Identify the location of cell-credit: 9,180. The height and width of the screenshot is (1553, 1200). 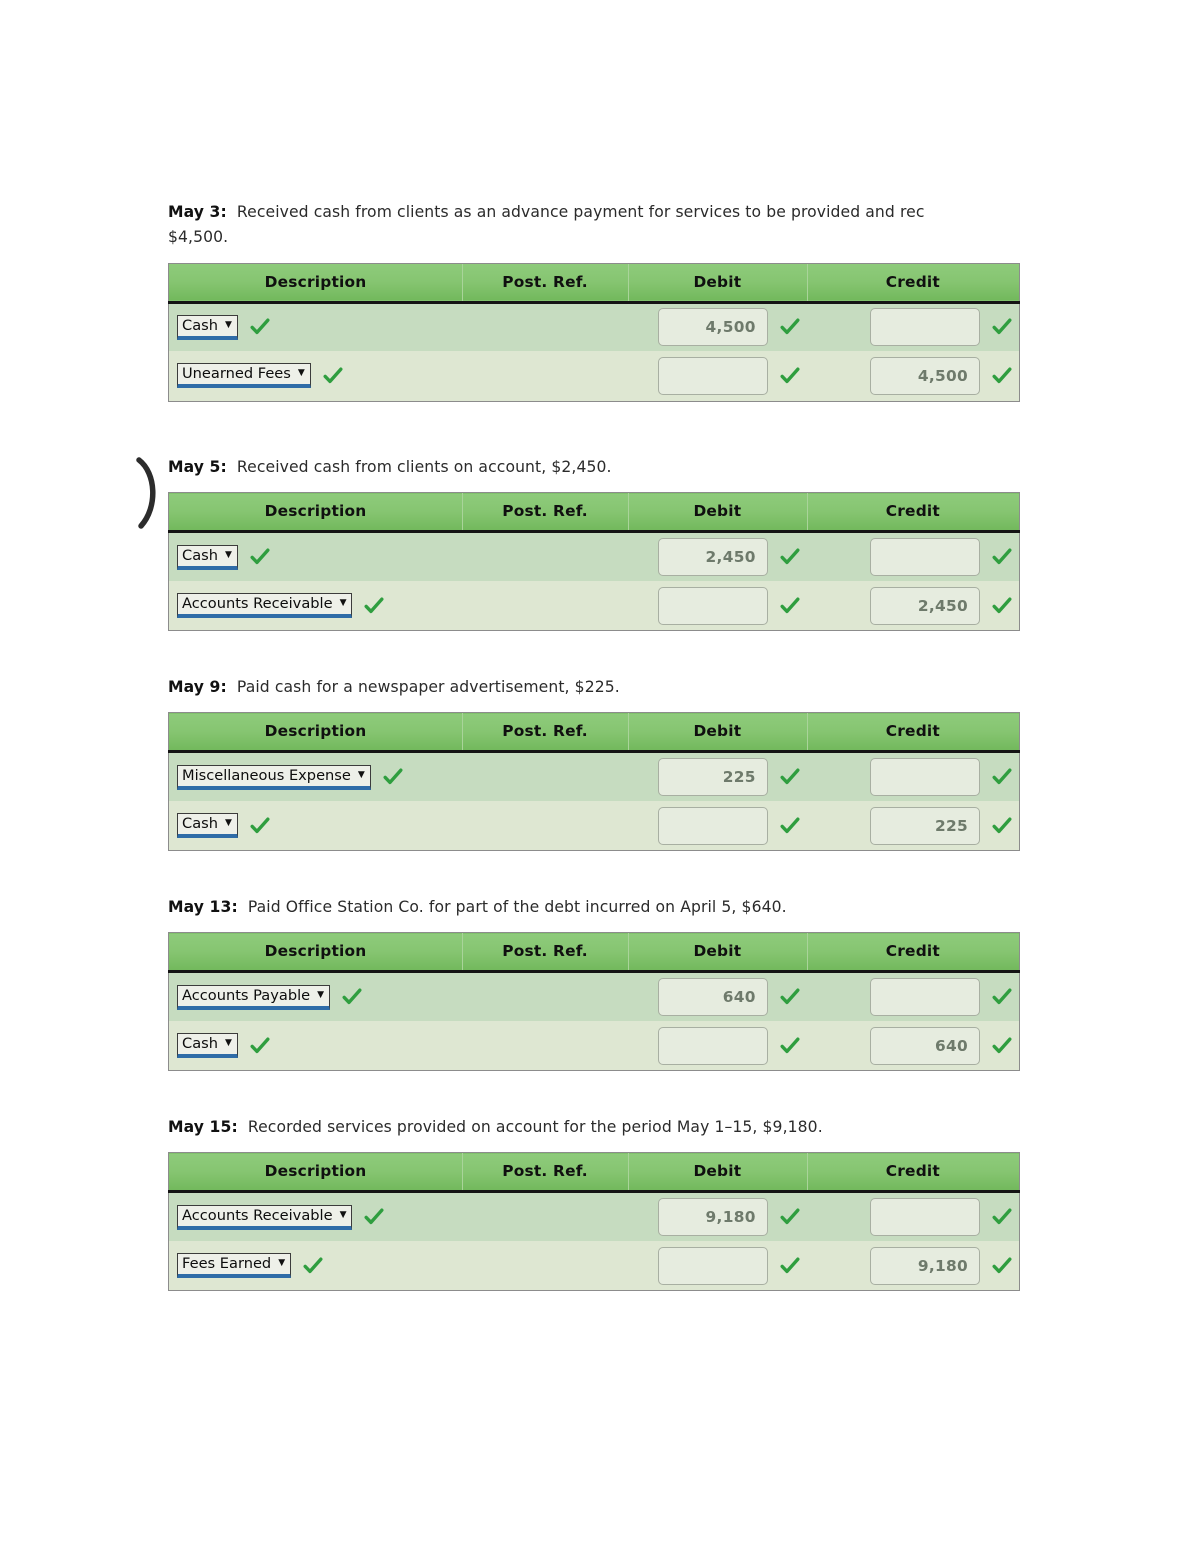
(913, 1265).